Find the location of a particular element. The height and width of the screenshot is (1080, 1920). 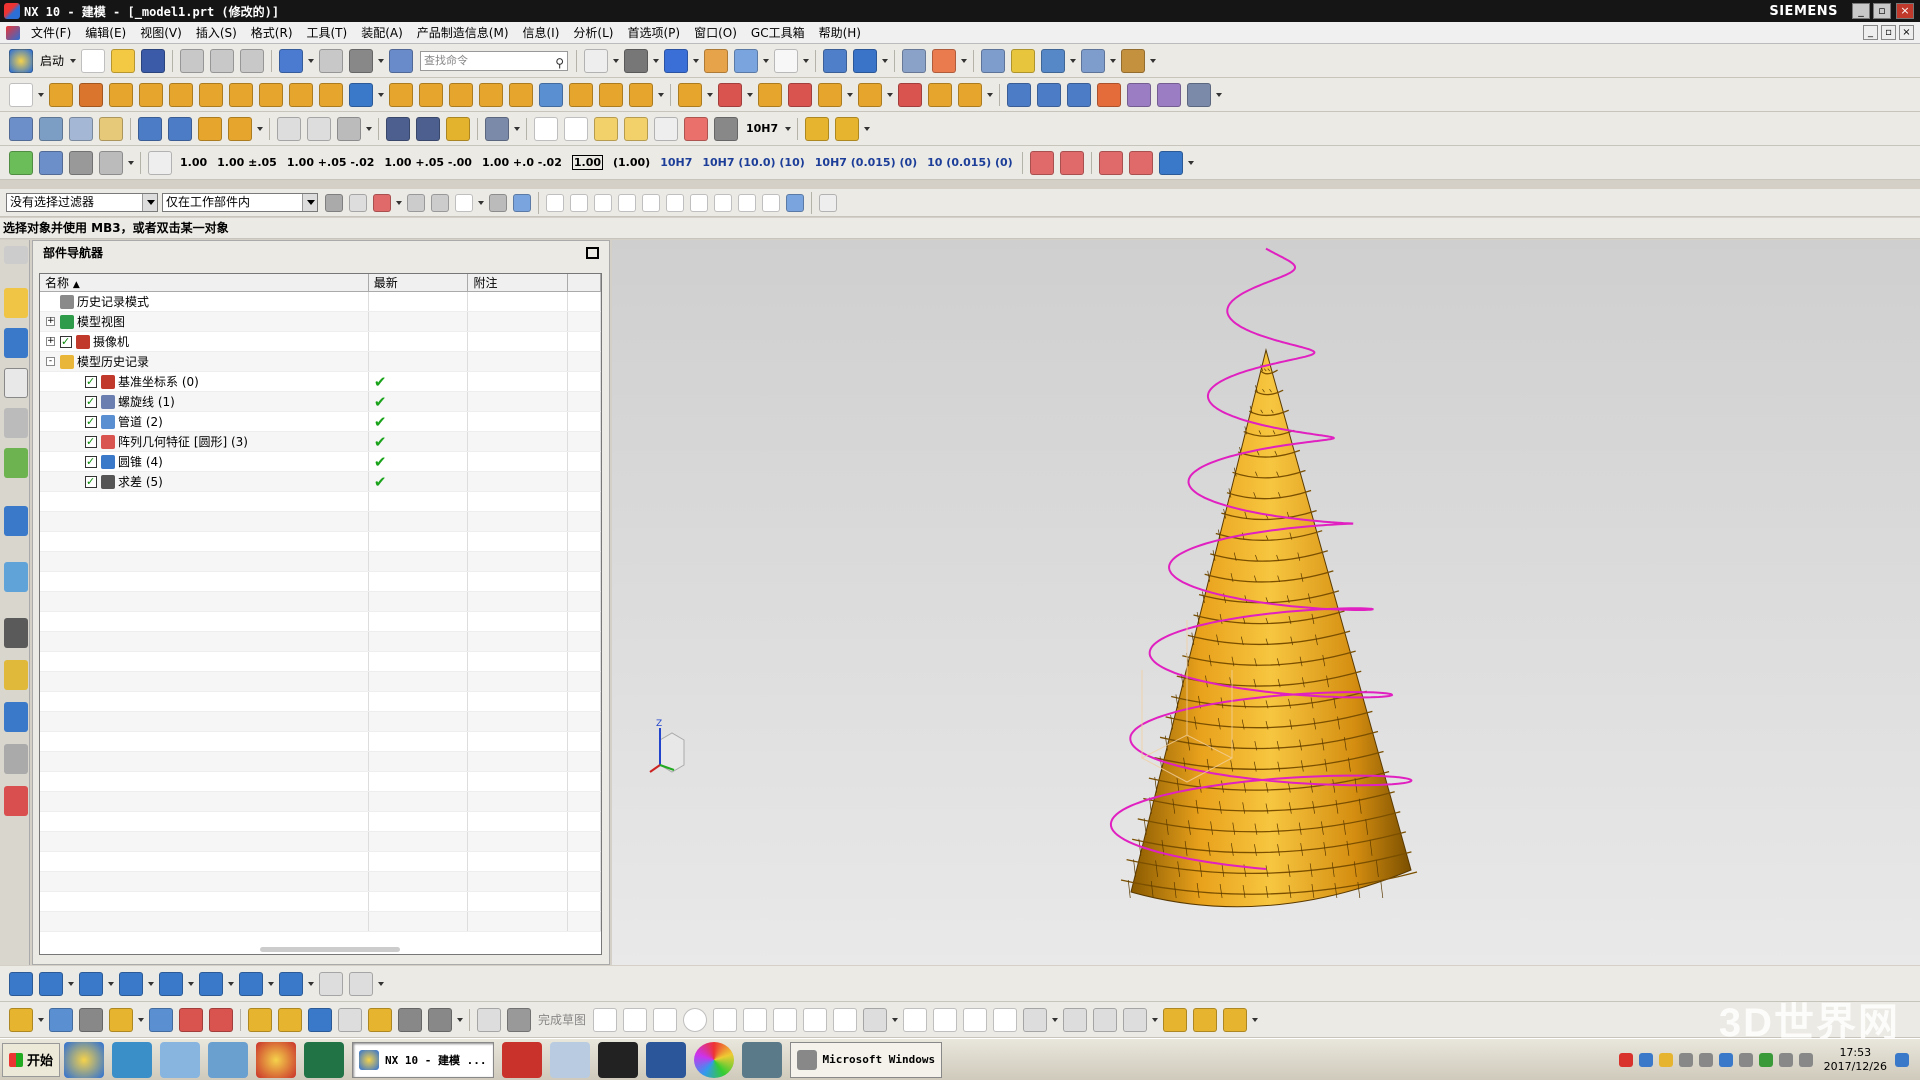

delete-face-icon is located at coordinates (730, 94).